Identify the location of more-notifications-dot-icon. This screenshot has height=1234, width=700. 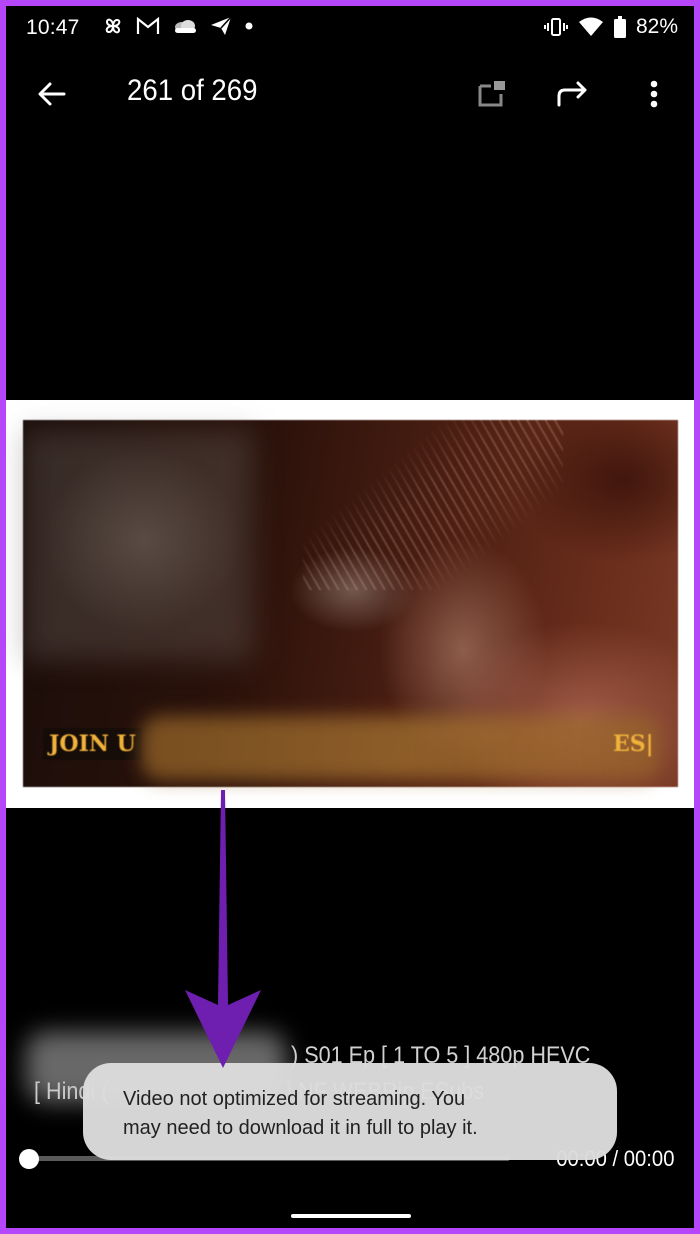
(249, 26).